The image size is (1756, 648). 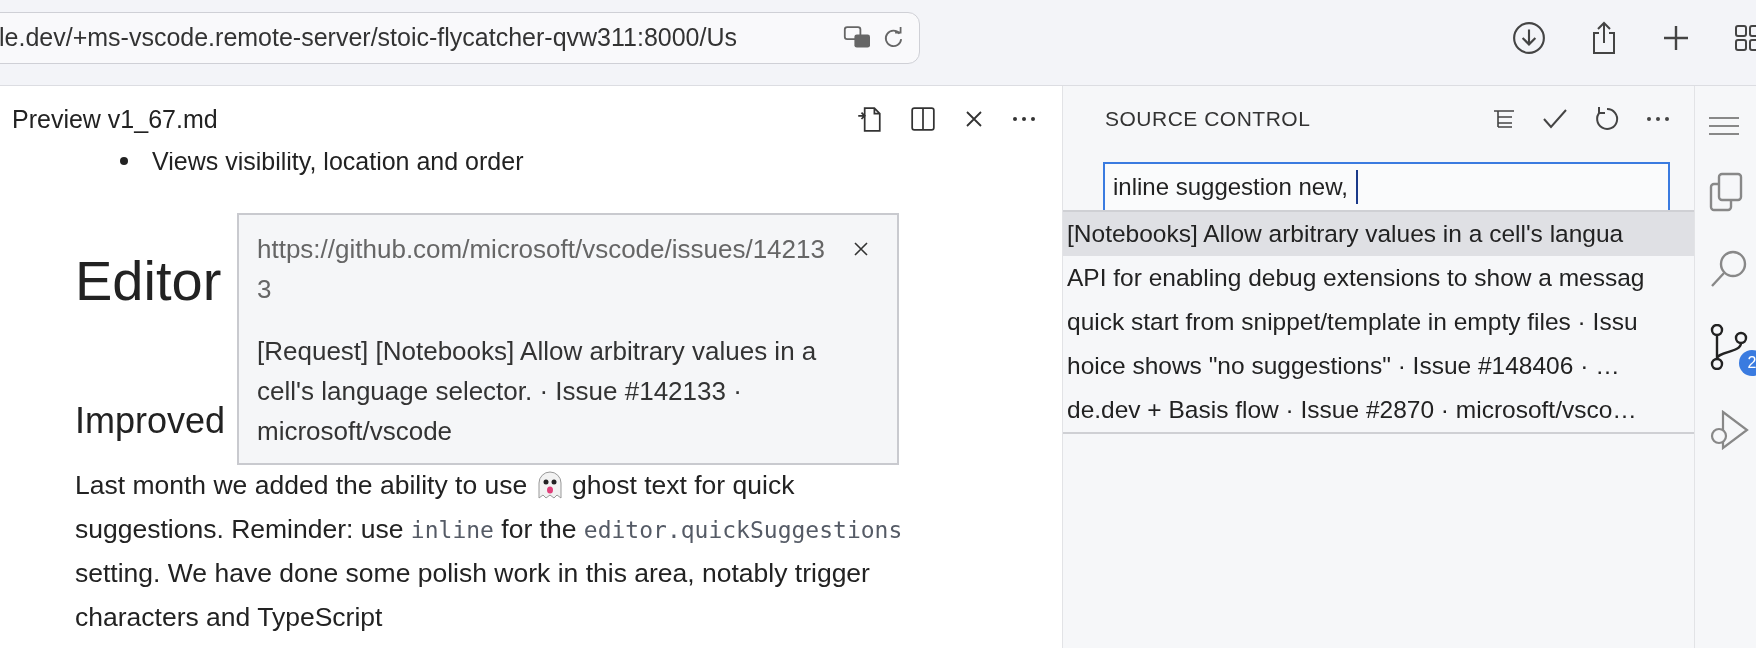 I want to click on address-bar: le.dev/+ms-vscode.remote-server/stoic-flycatcher-qvw311:8000/Us, so click(x=460, y=37).